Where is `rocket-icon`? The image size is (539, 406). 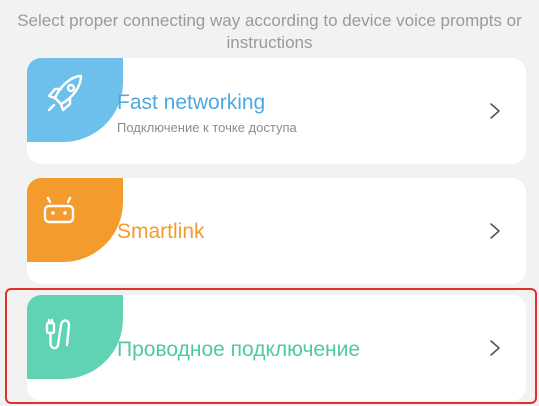 rocket-icon is located at coordinates (65, 93).